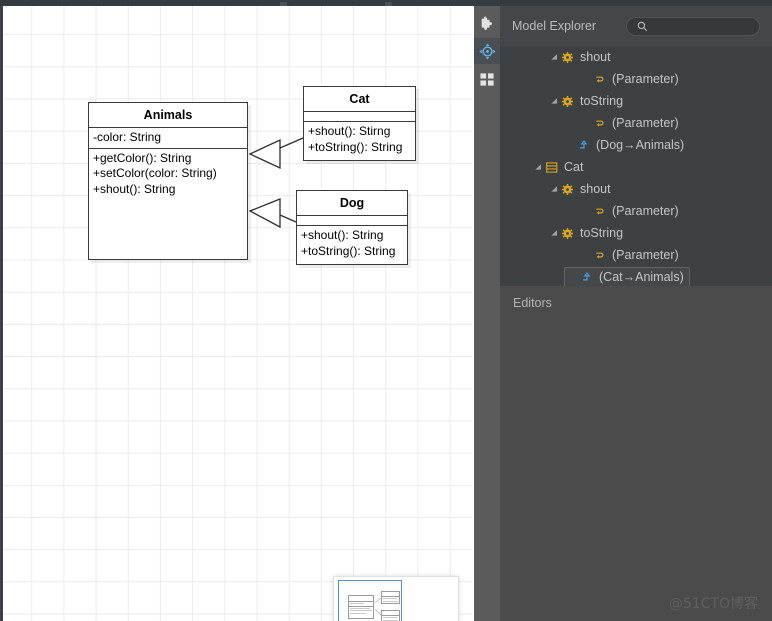 The image size is (772, 621). I want to click on uml-class-title: Animals, so click(168, 115).